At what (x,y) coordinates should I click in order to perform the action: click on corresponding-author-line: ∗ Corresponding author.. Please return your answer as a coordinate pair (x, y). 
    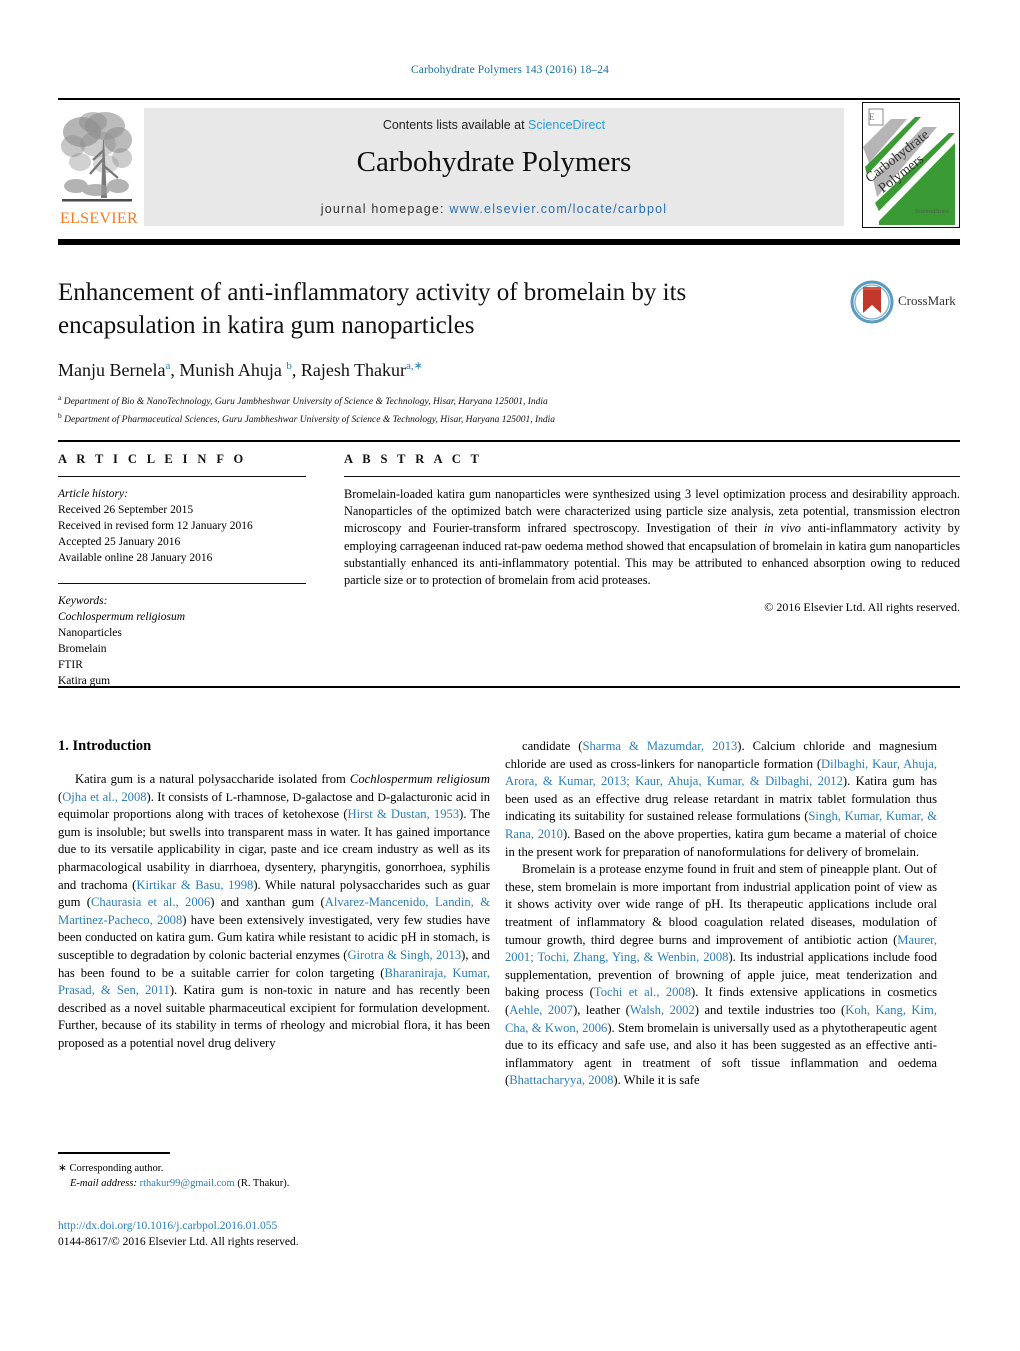
    Looking at the image, I should click on (274, 1168).